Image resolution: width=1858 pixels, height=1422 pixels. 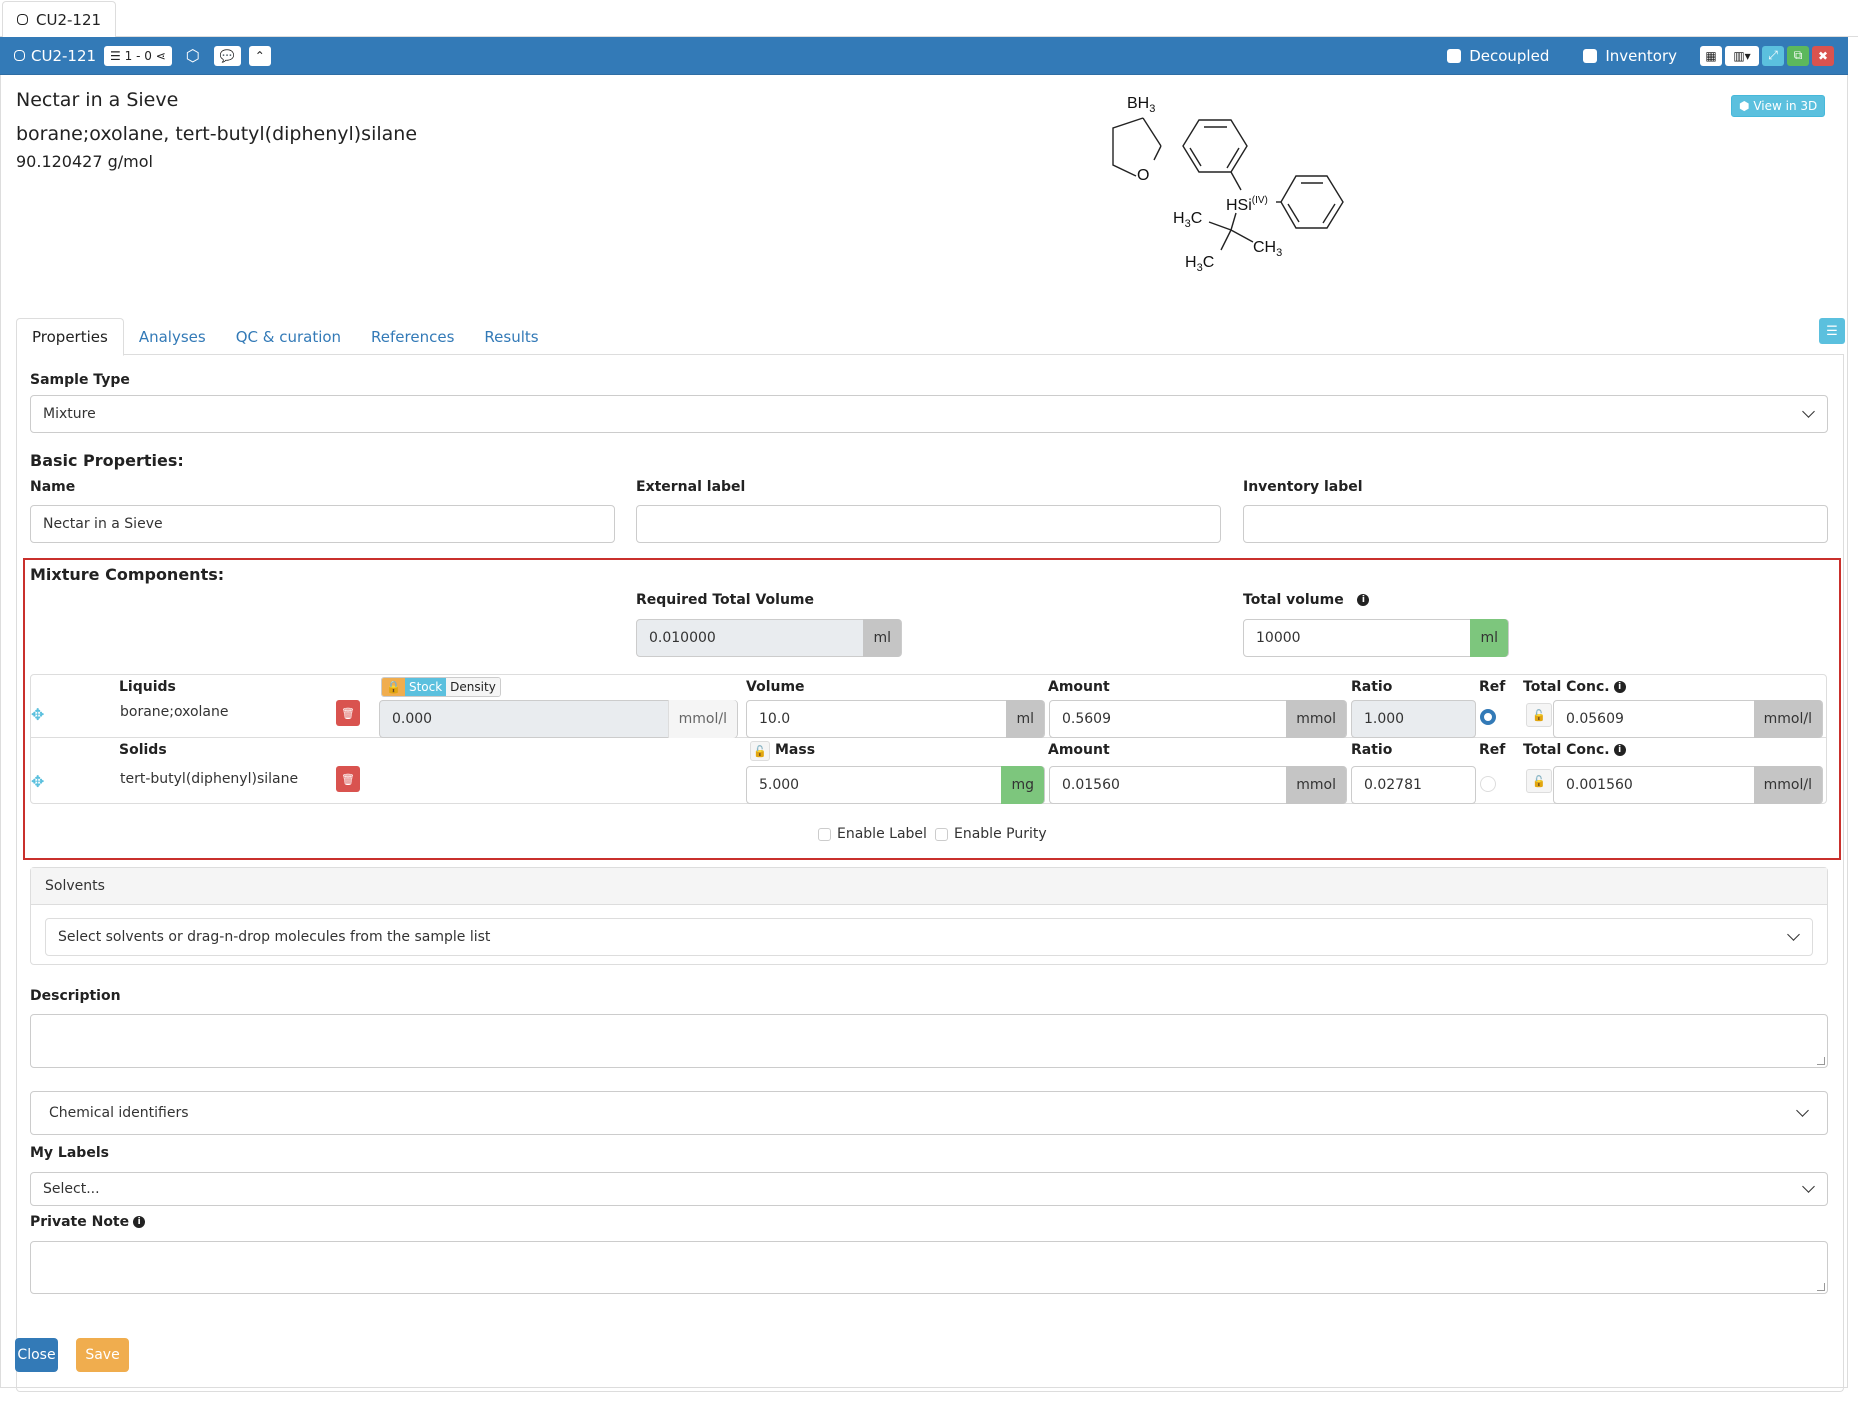 I want to click on required-total-volume-unit: ml, so click(x=882, y=638).